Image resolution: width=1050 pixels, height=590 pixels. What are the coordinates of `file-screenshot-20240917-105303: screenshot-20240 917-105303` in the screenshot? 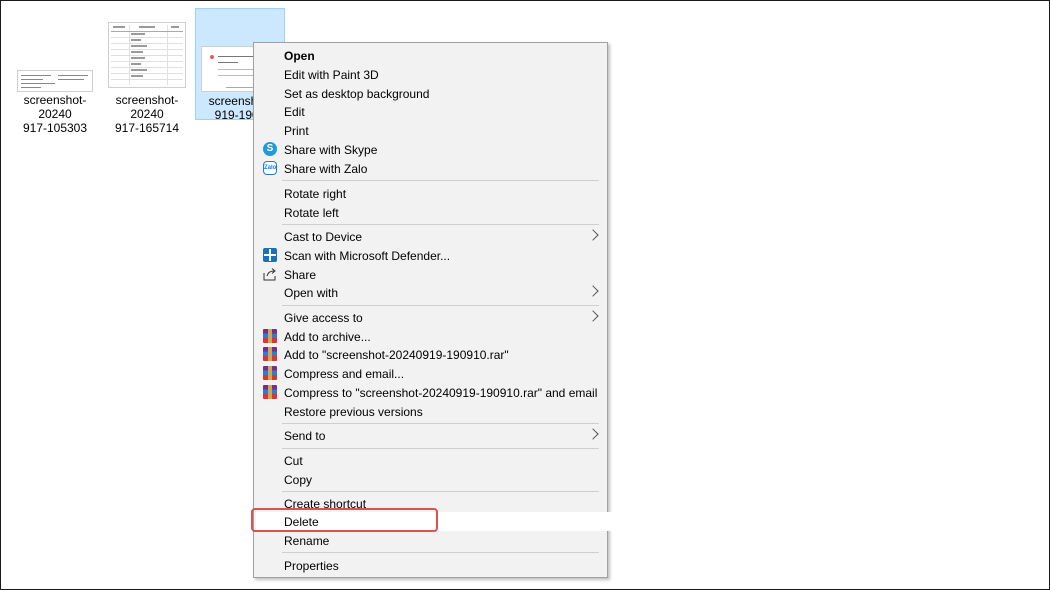 It's located at (55, 71).